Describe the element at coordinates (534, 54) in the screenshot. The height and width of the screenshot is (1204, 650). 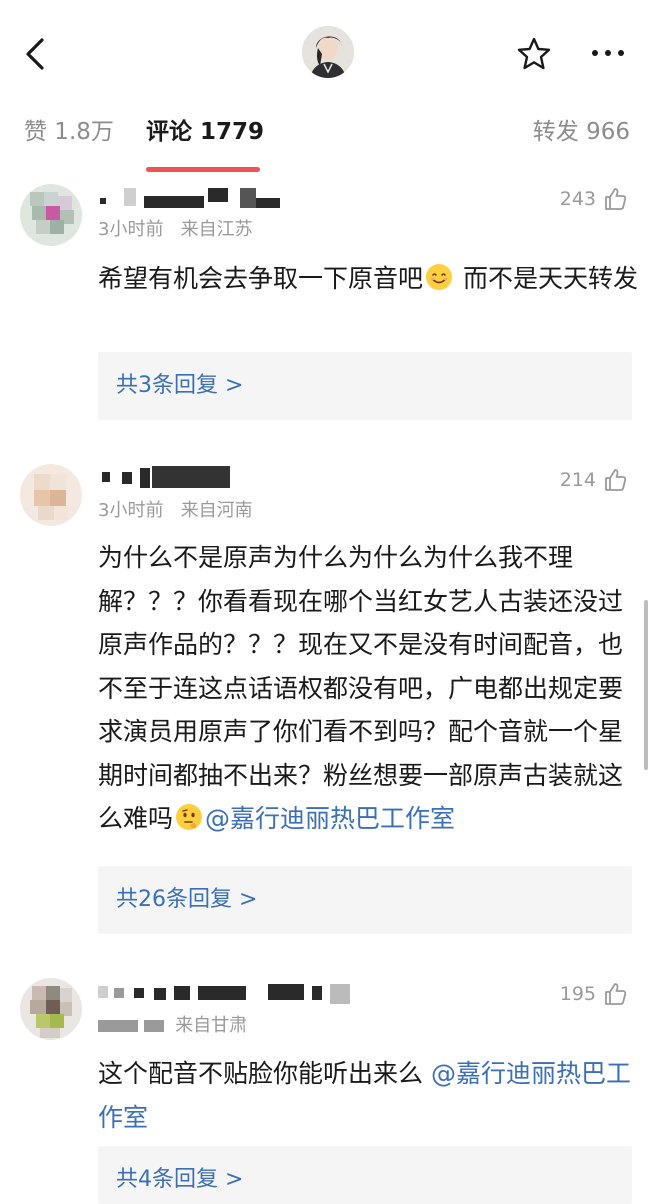
I see `star-icon` at that location.